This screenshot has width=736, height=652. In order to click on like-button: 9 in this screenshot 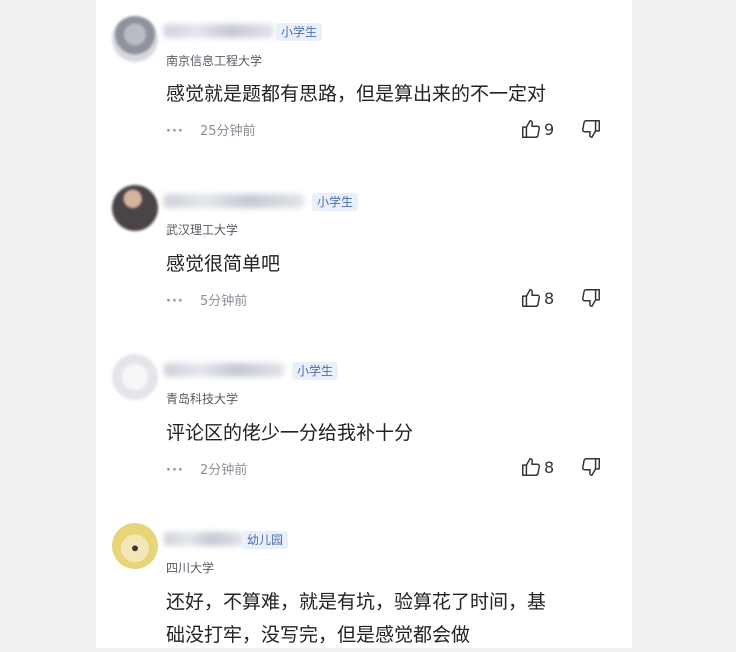, I will do `click(537, 129)`.